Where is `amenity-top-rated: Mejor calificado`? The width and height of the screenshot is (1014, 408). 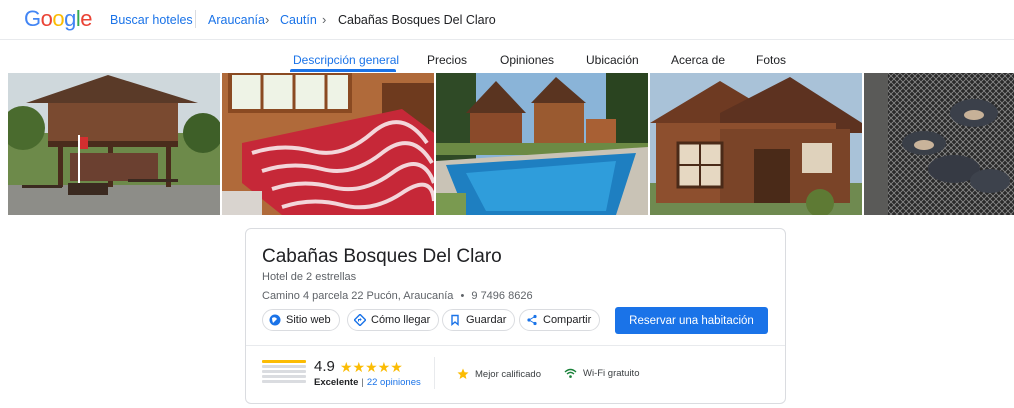 amenity-top-rated: Mejor calificado is located at coordinates (499, 374).